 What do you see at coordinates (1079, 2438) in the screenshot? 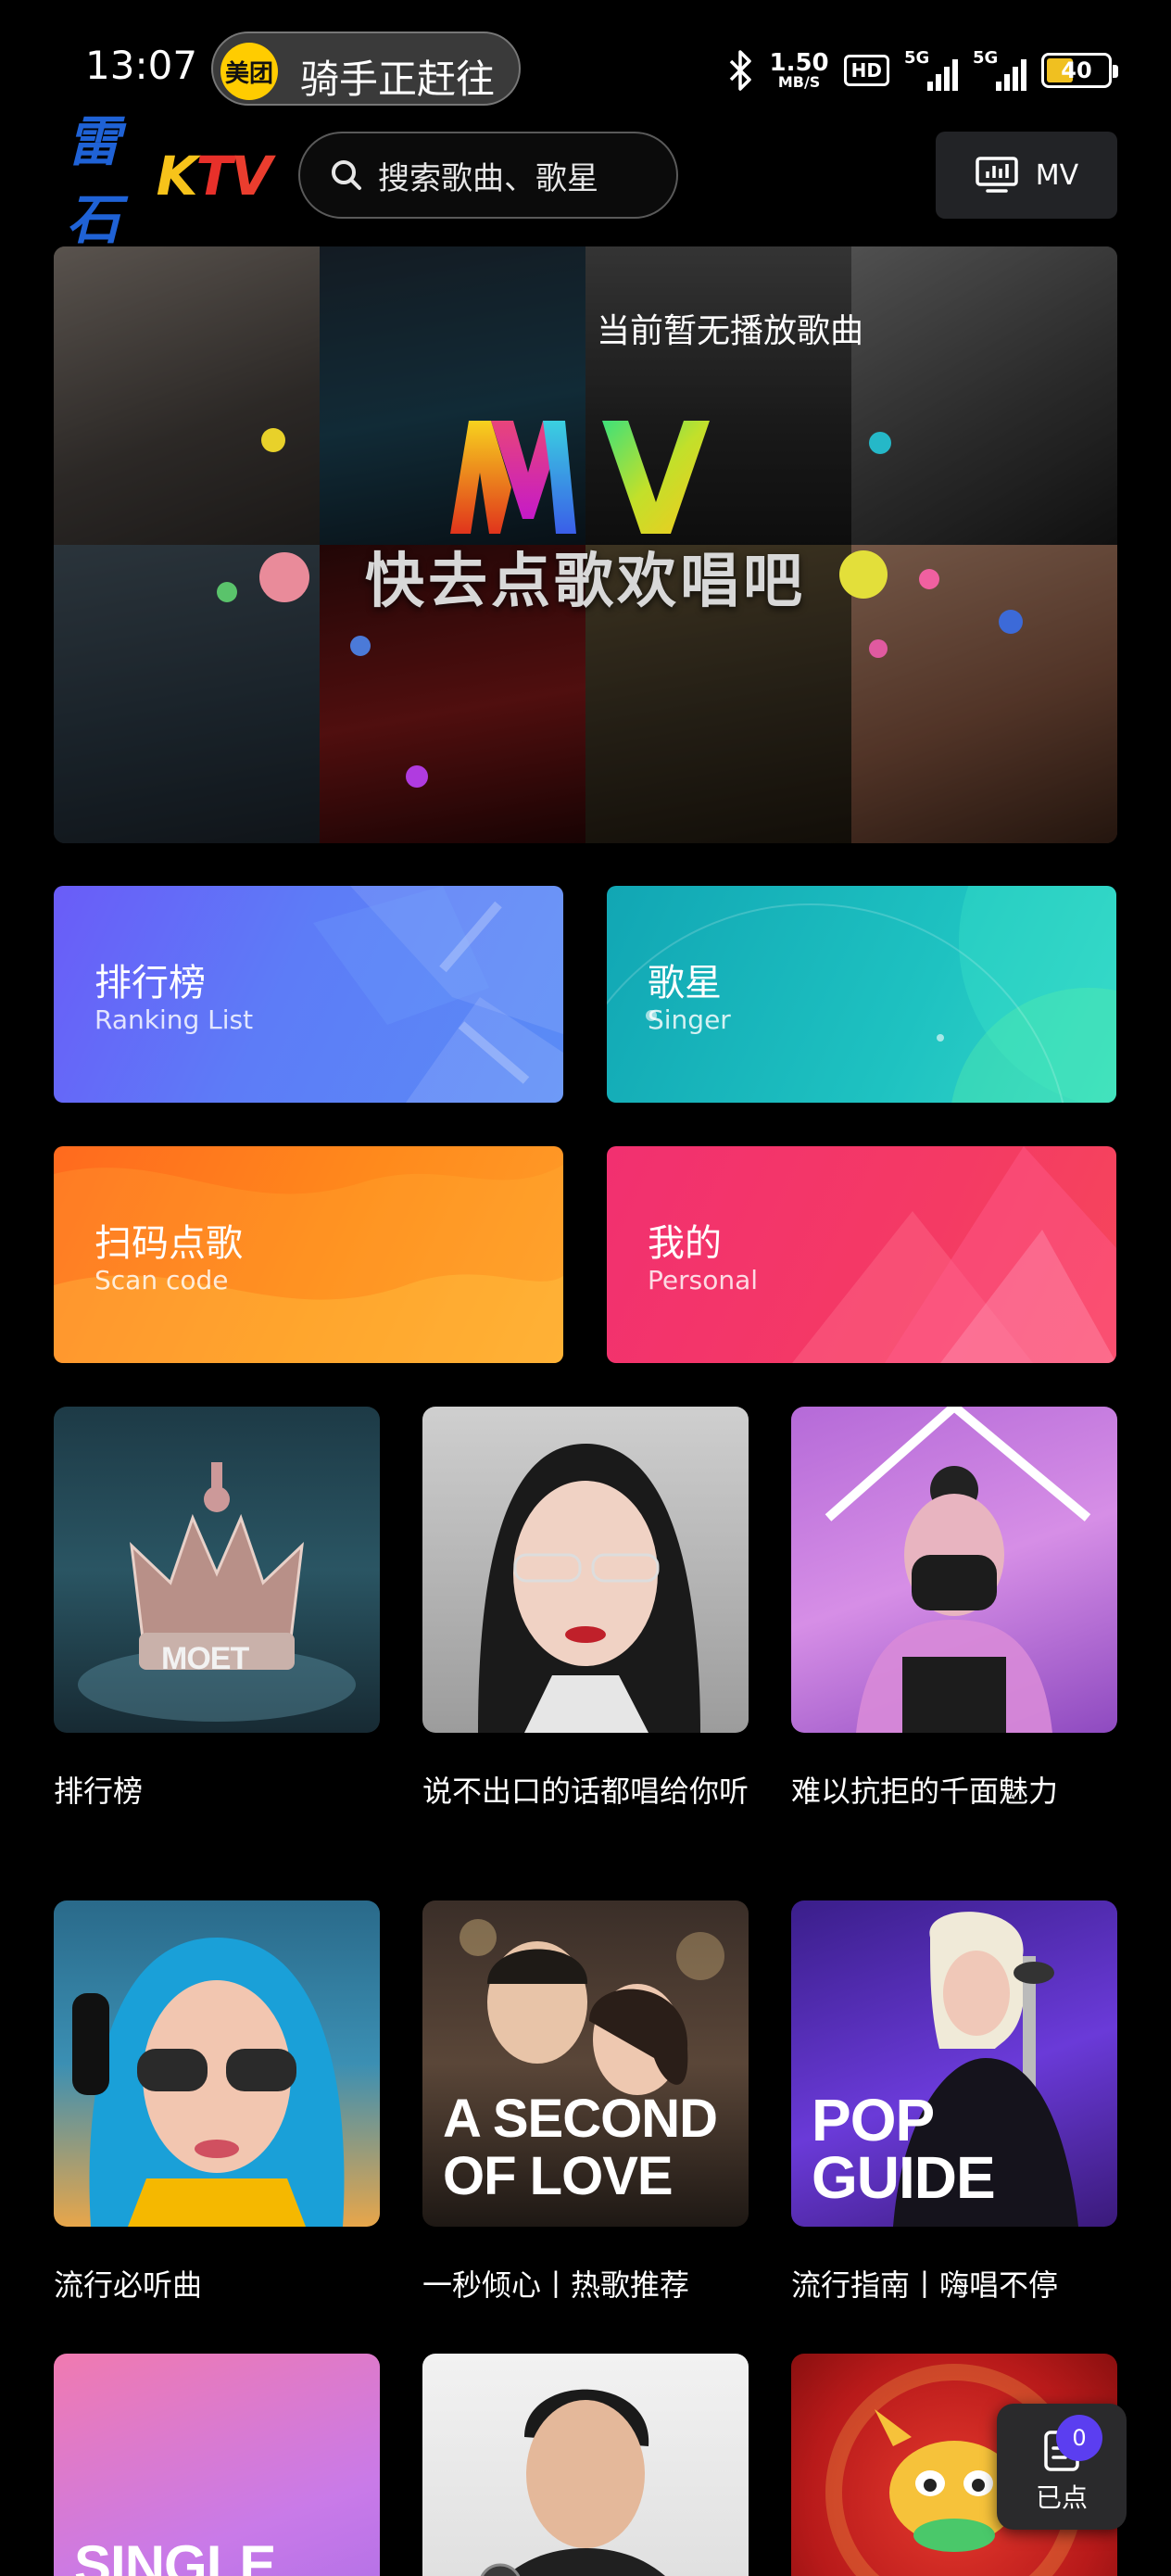
I see `selected-count-badge: 0` at bounding box center [1079, 2438].